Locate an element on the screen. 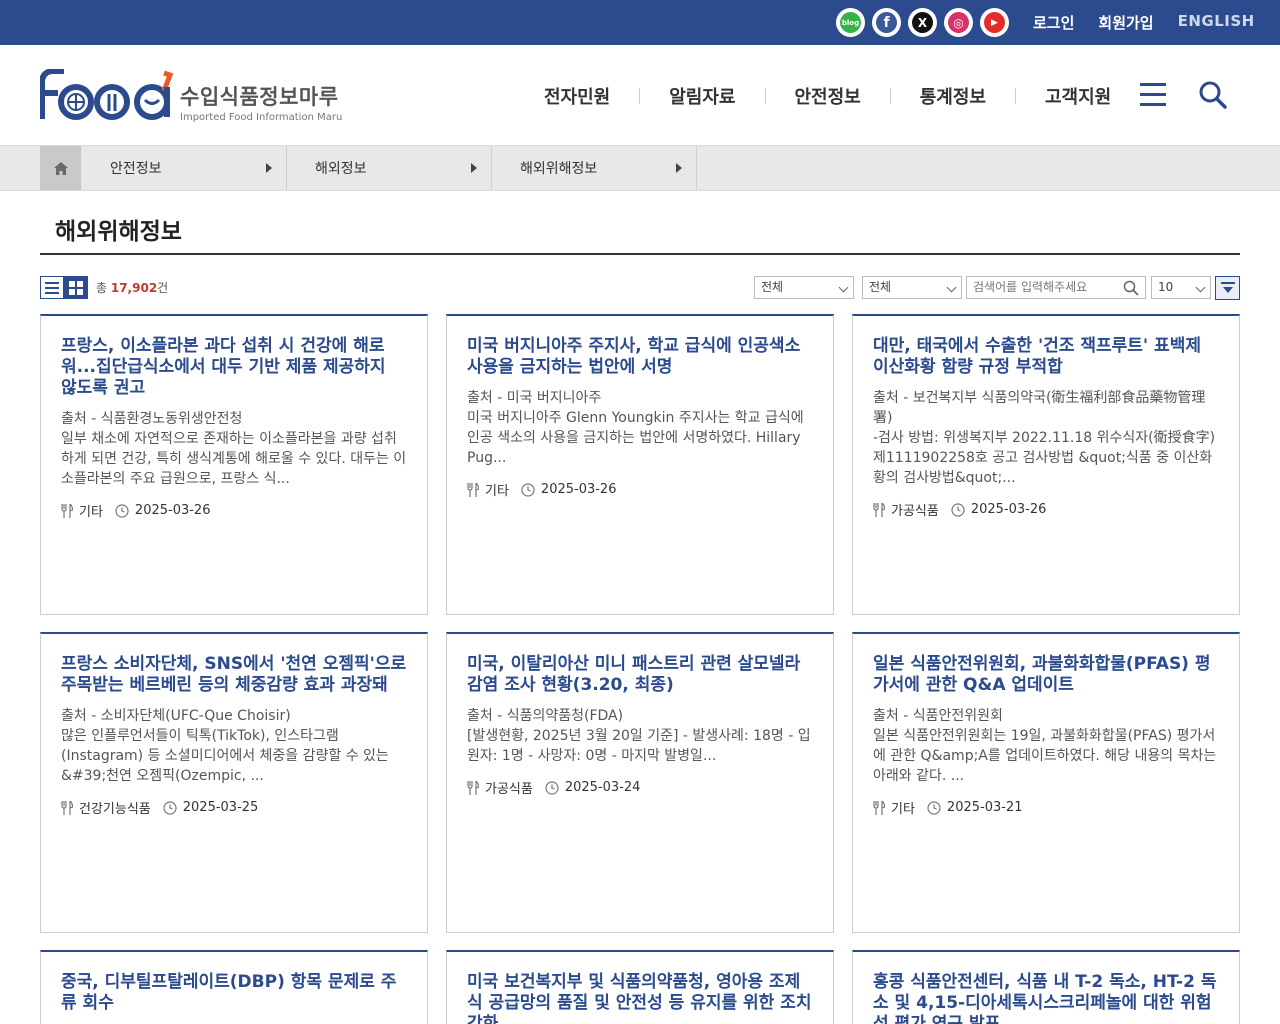 The width and height of the screenshot is (1280, 1024). logo-english-text: Imported Food Information Maru is located at coordinates (261, 117).